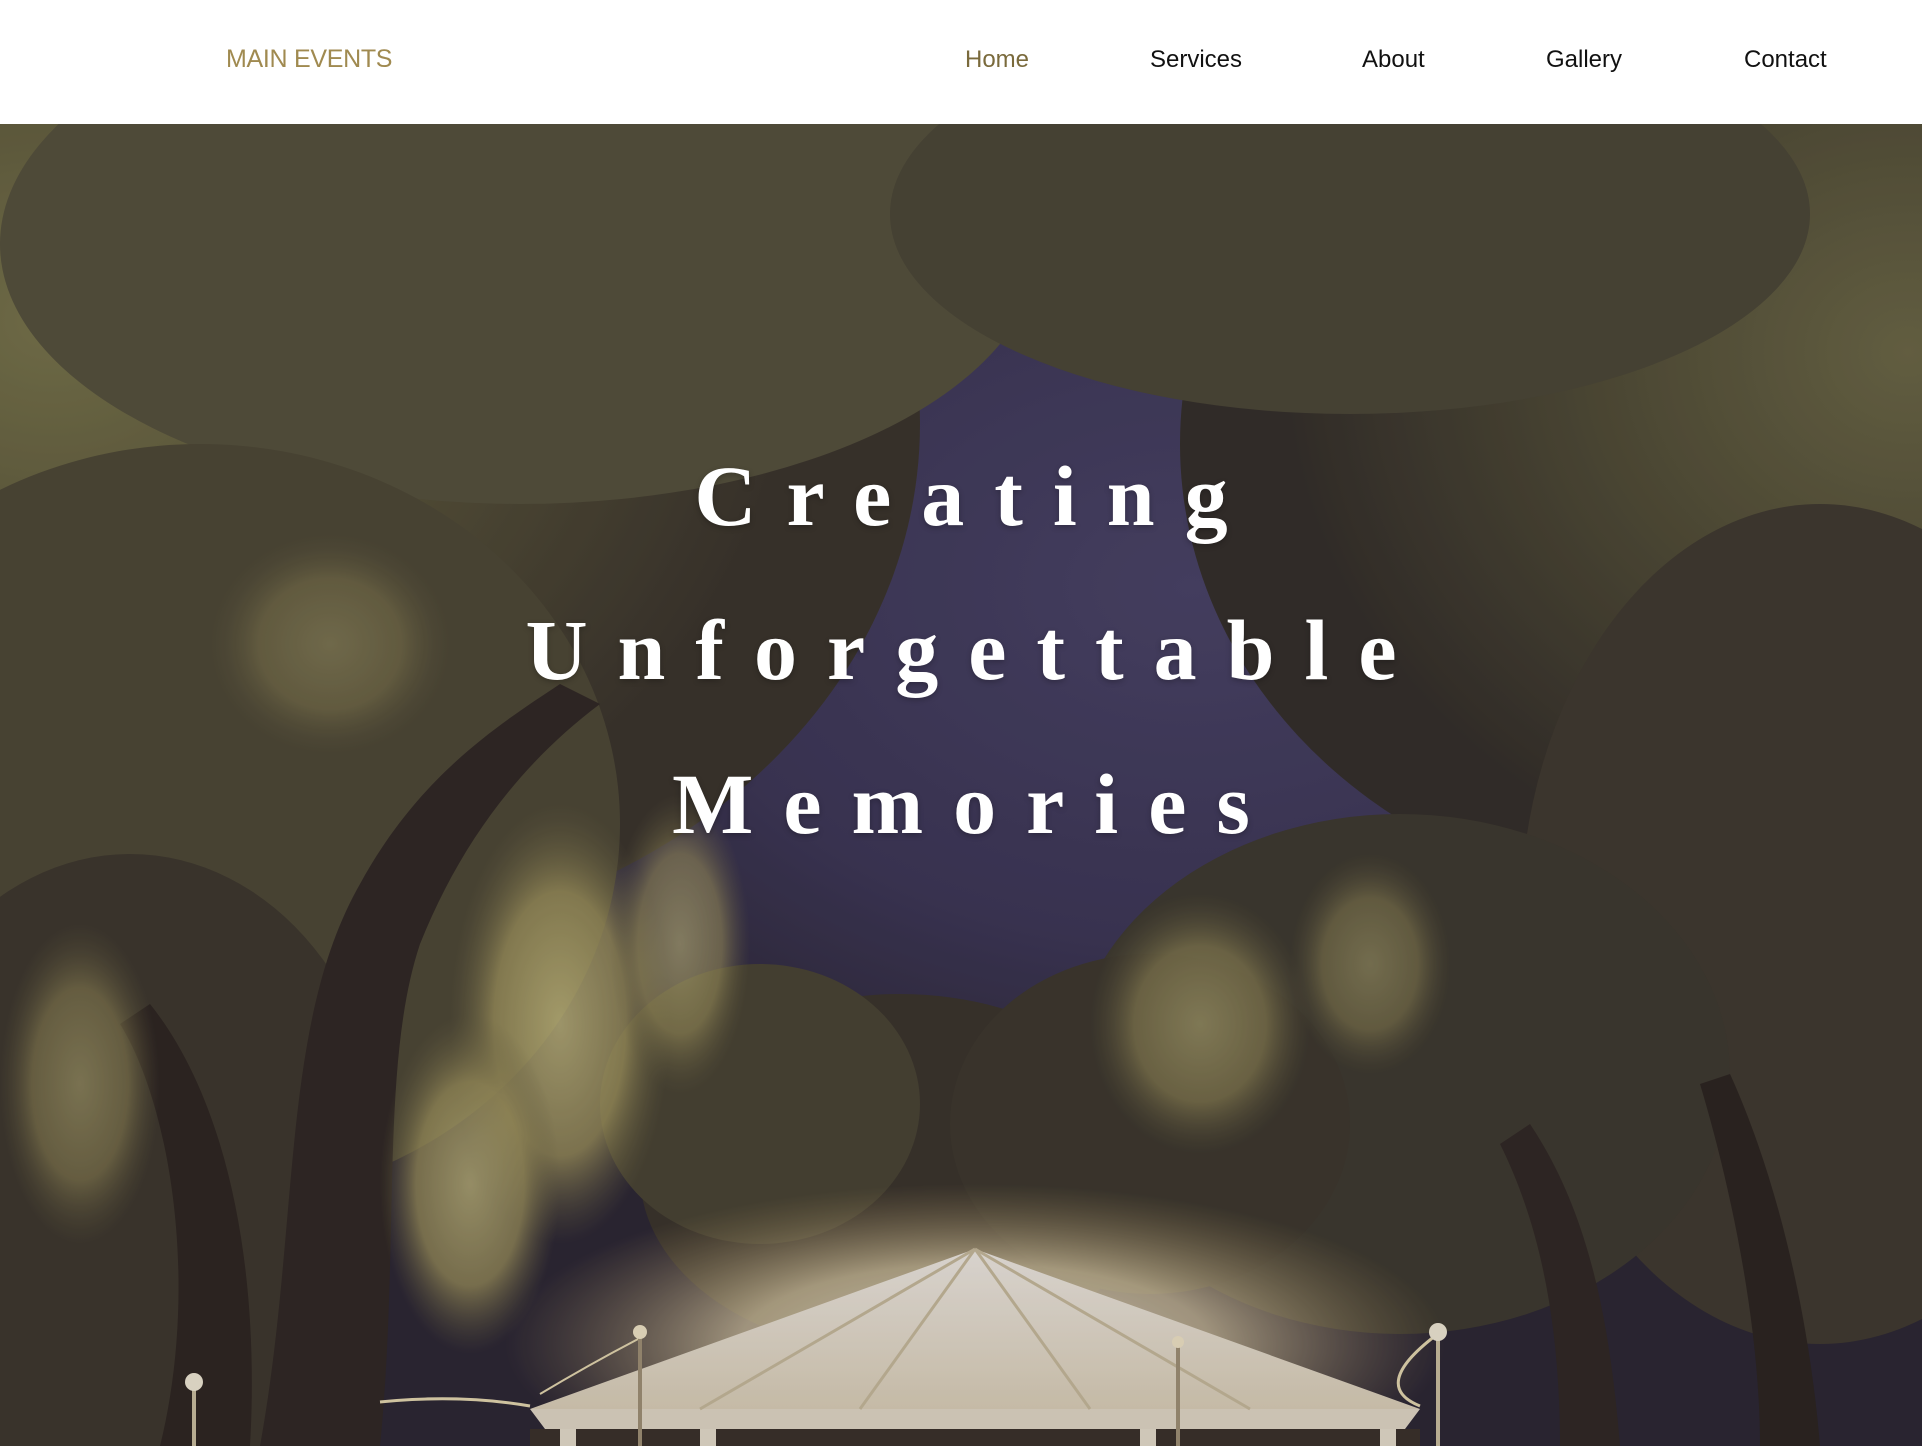  I want to click on hero-headline-line-3: Memories, so click(976, 804).